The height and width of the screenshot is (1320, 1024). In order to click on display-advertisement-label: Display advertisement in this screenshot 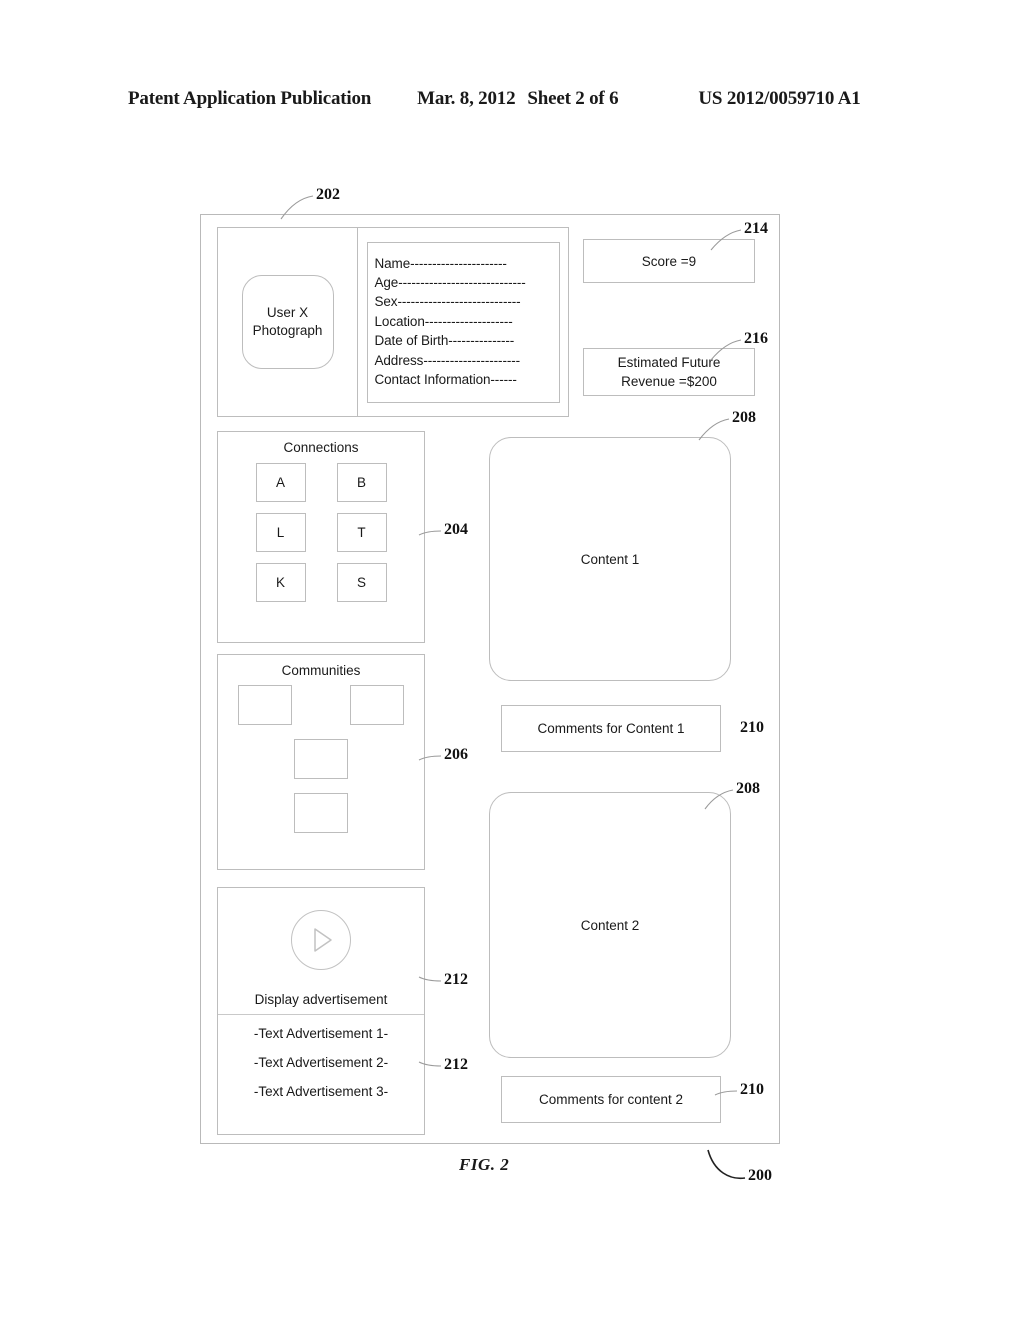, I will do `click(321, 1003)`.